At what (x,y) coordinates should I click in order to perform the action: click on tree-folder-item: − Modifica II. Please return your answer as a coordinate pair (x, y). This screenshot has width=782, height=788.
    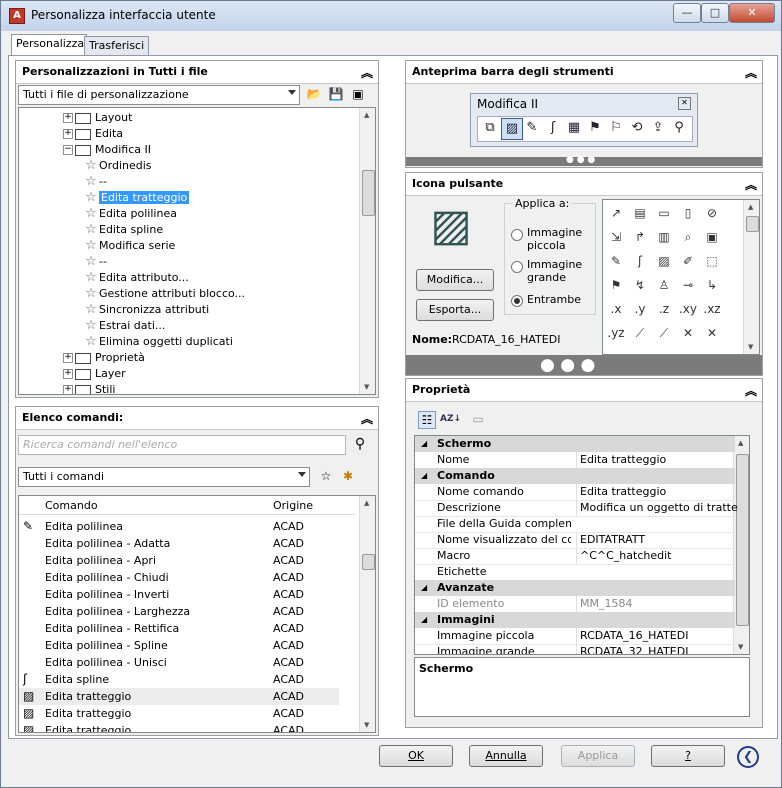
    Looking at the image, I should click on (107, 150).